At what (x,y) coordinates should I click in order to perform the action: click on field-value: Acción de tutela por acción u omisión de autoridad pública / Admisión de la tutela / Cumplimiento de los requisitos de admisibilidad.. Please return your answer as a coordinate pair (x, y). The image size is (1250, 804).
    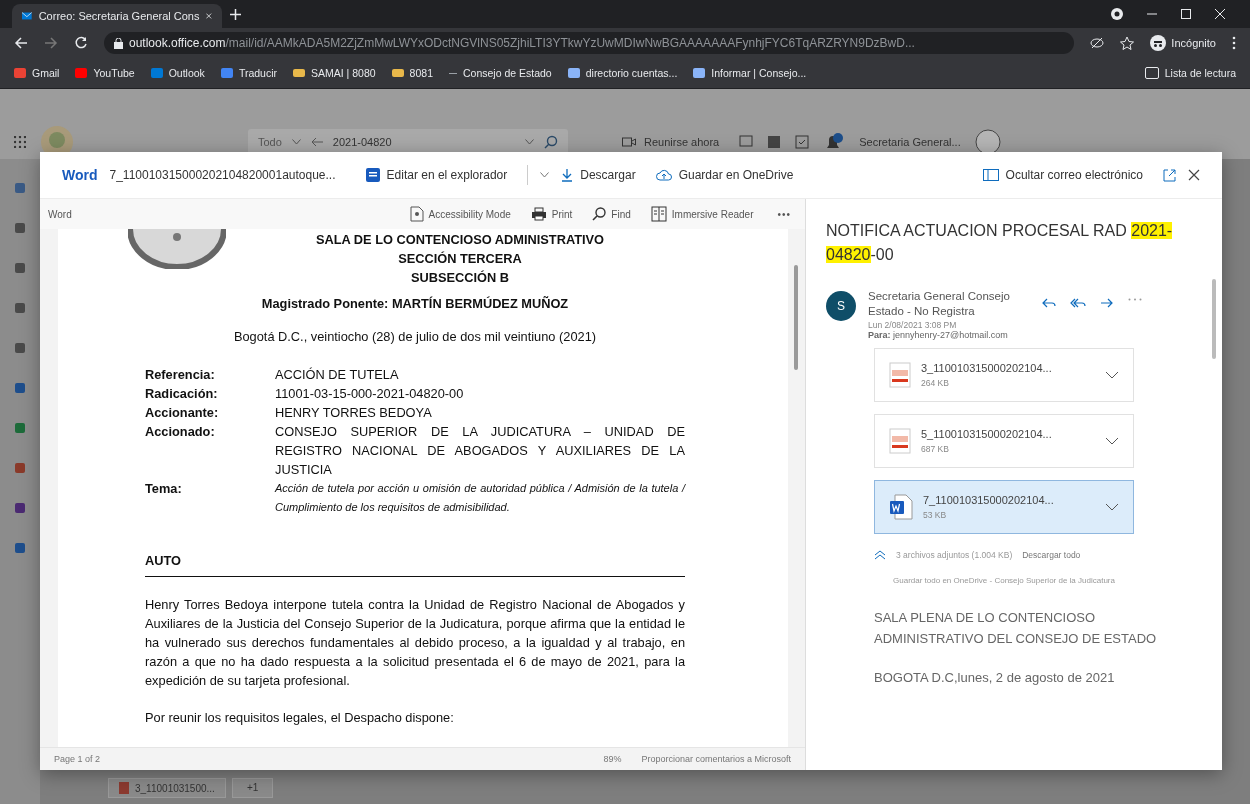
    Looking at the image, I should click on (480, 498).